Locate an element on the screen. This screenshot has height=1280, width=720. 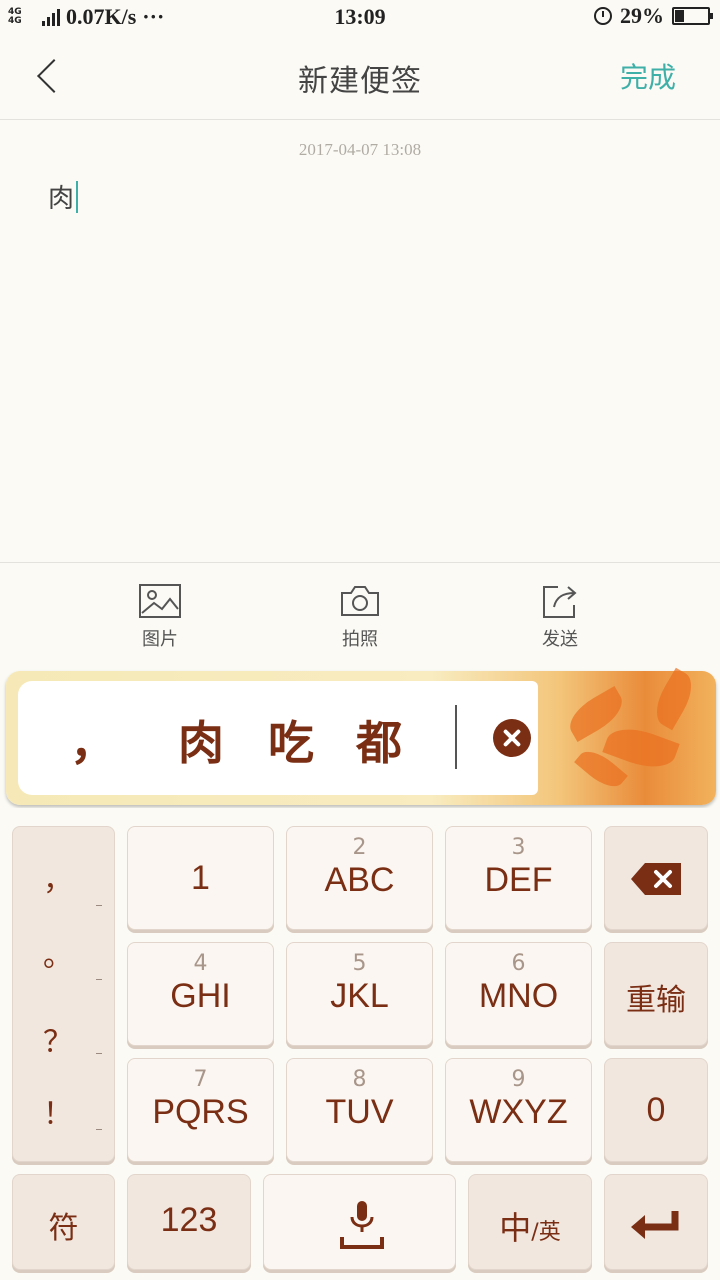
key-7-digit: 7 is located at coordinates (200, 1079).